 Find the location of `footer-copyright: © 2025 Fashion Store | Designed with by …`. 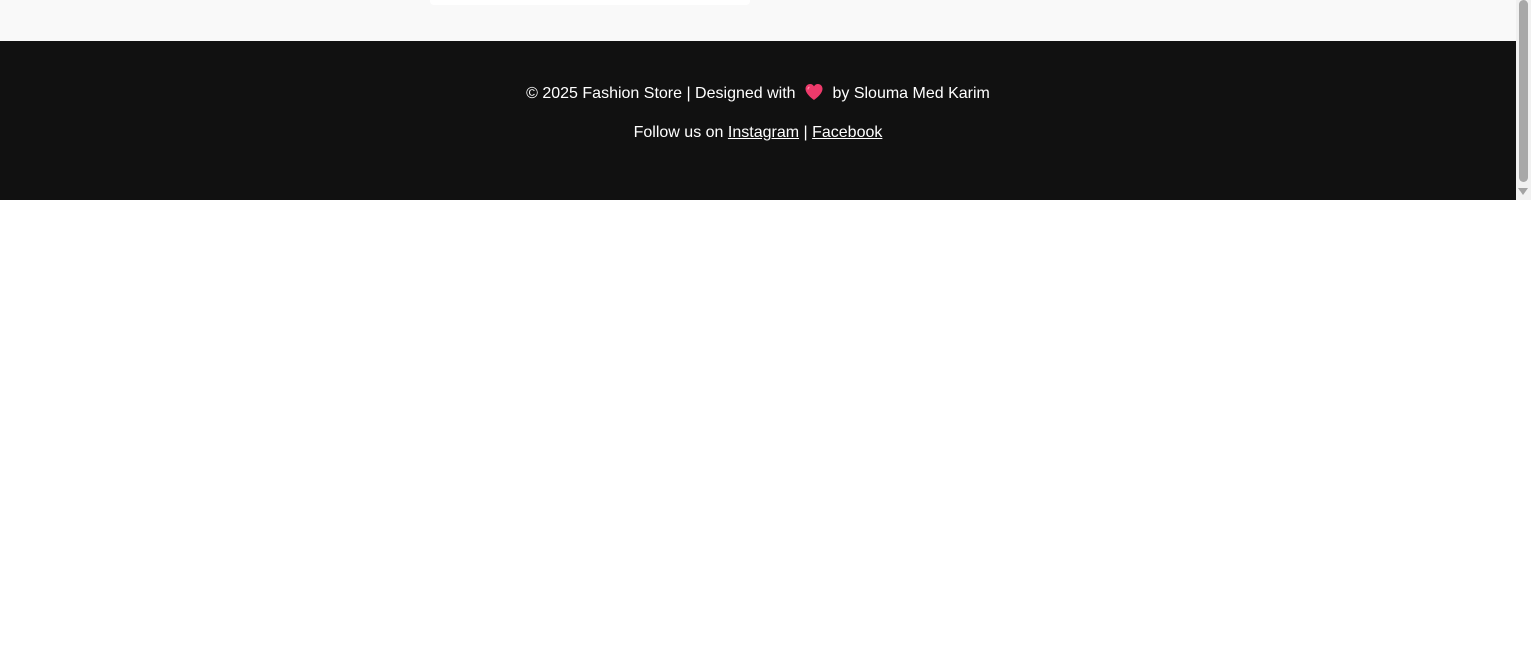

footer-copyright: © 2025 Fashion Store | Designed with by … is located at coordinates (758, 93).